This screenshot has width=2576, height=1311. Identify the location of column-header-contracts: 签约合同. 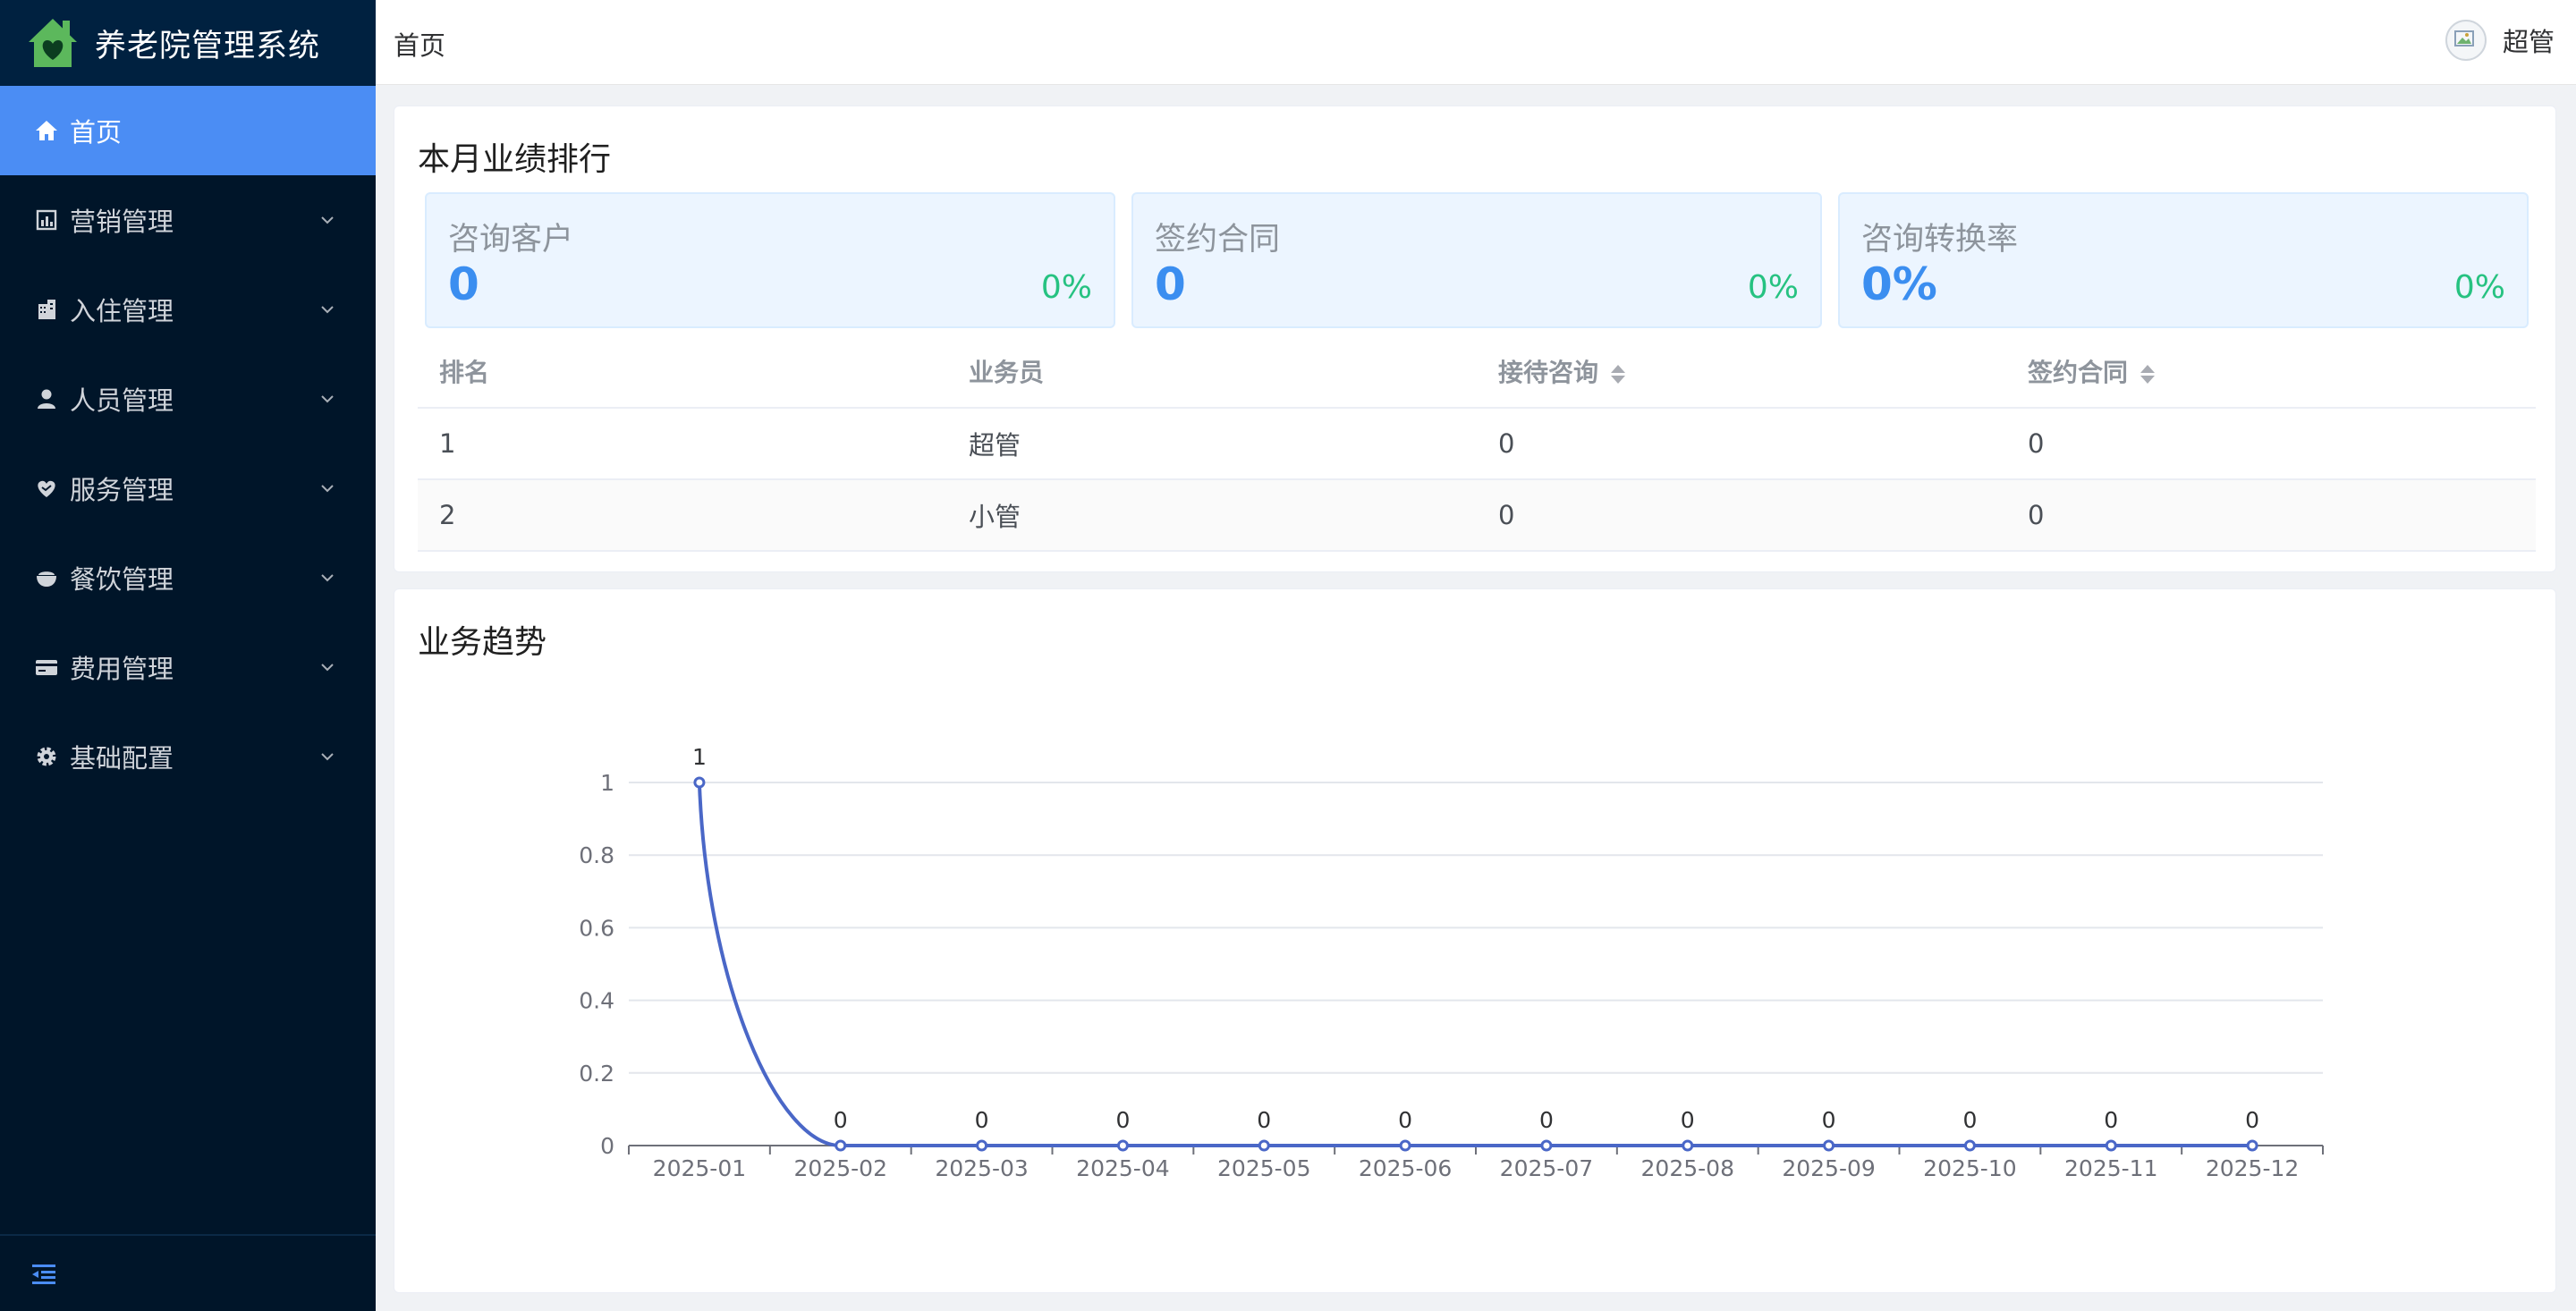
(2271, 372).